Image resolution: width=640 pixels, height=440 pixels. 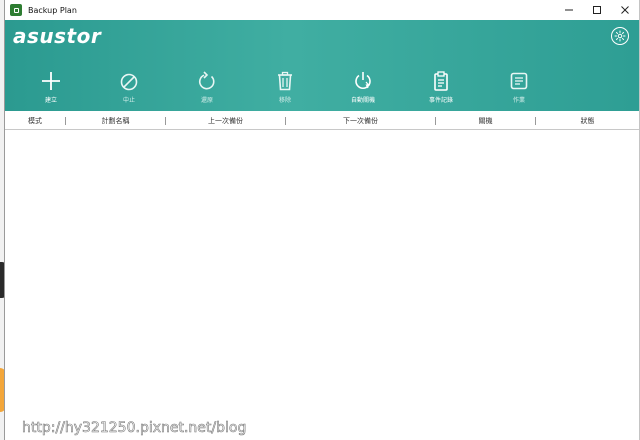 What do you see at coordinates (16, 10) in the screenshot?
I see `app-icon` at bounding box center [16, 10].